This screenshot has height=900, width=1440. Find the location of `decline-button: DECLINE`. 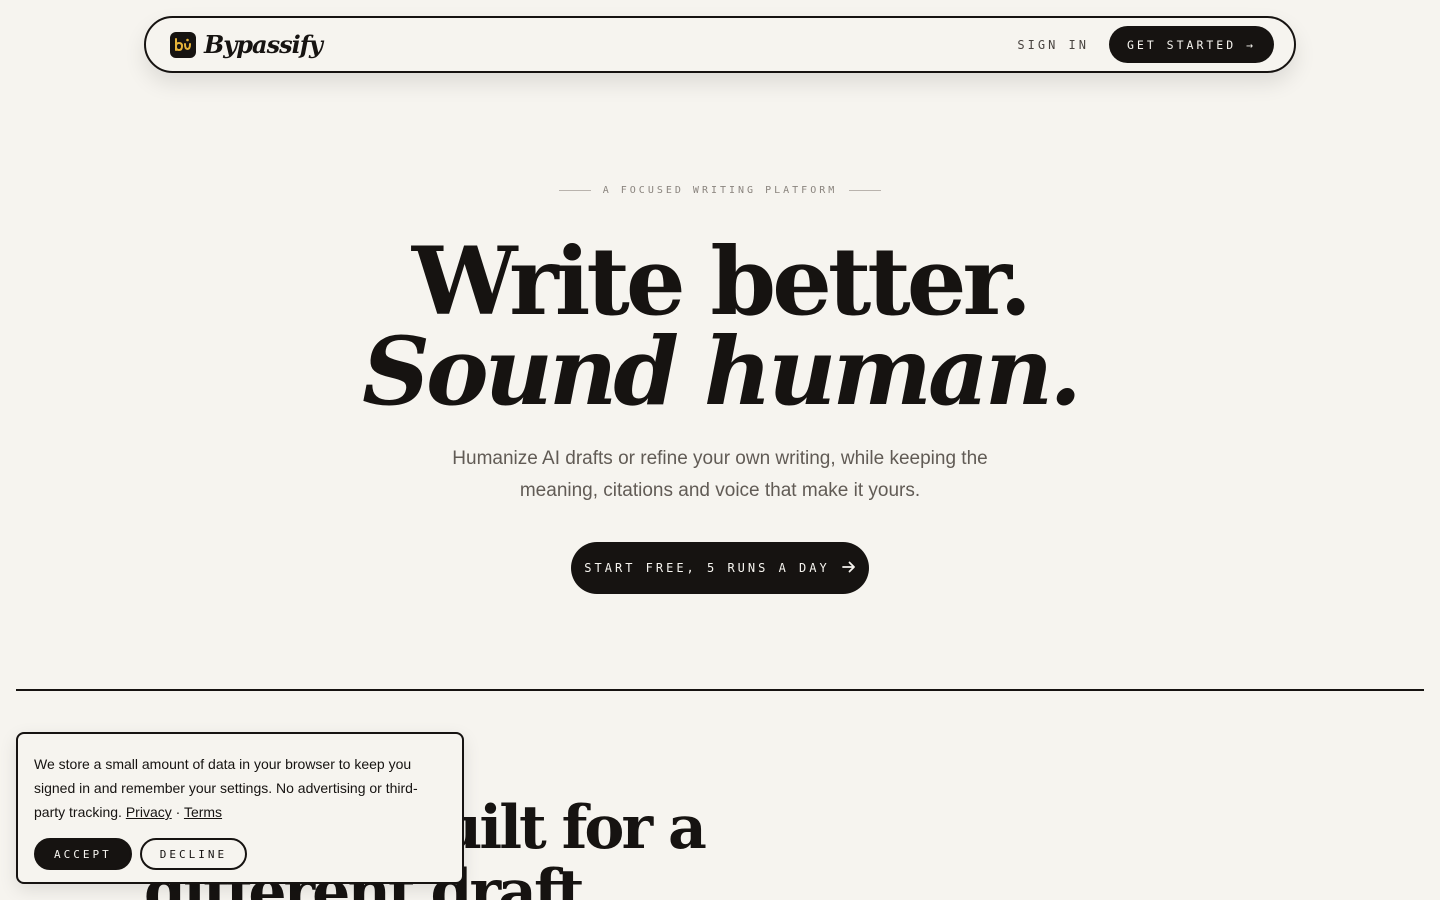

decline-button: DECLINE is located at coordinates (193, 854).